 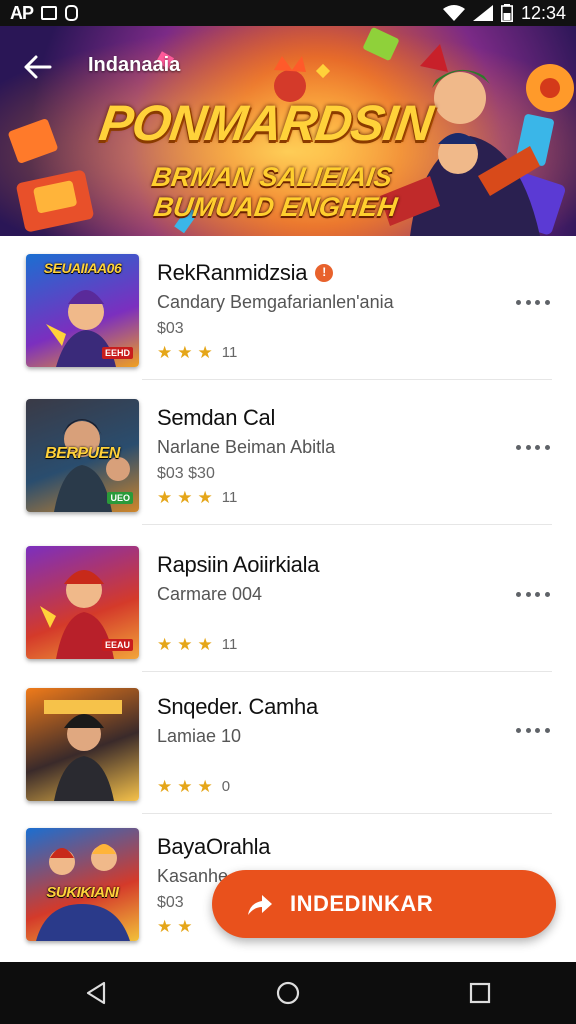 I want to click on nav-back-button, so click(x=96, y=993).